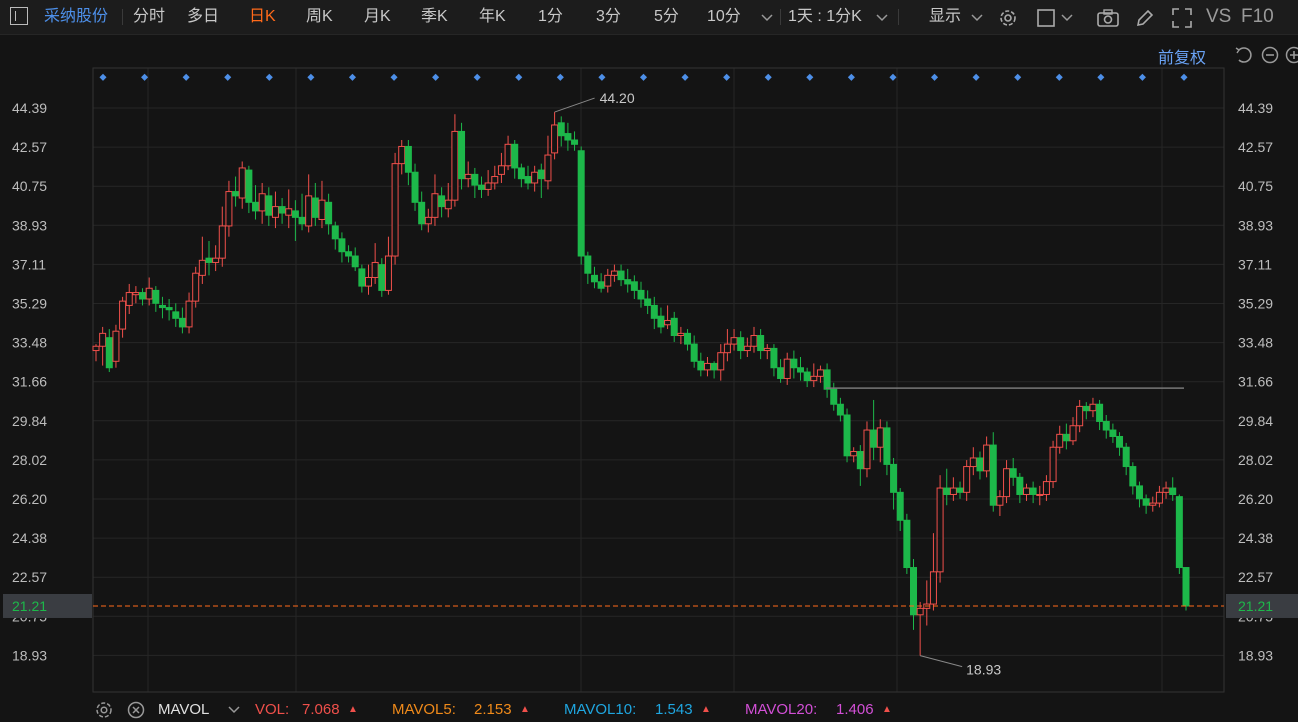 This screenshot has width=1298, height=722. I want to click on indicator-chevron-icon, so click(234, 710).